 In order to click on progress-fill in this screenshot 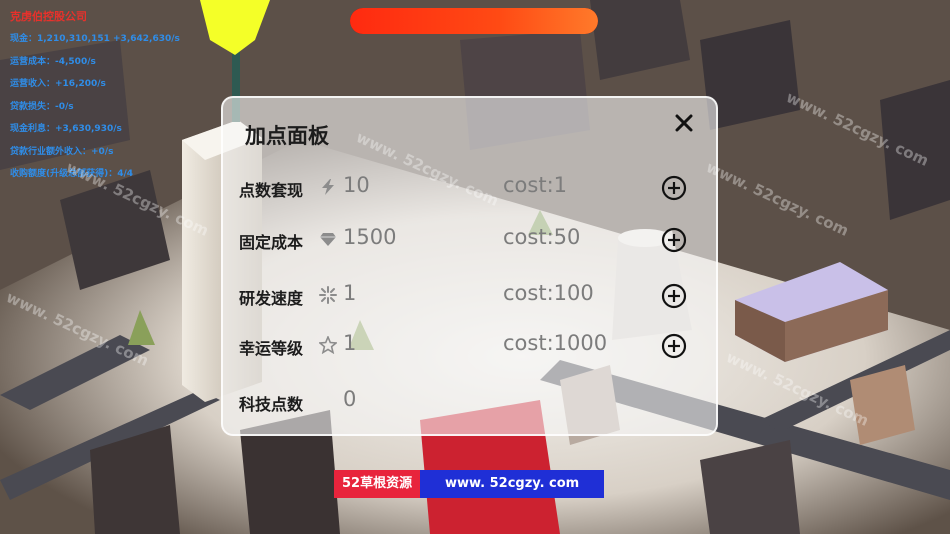, I will do `click(474, 21)`.